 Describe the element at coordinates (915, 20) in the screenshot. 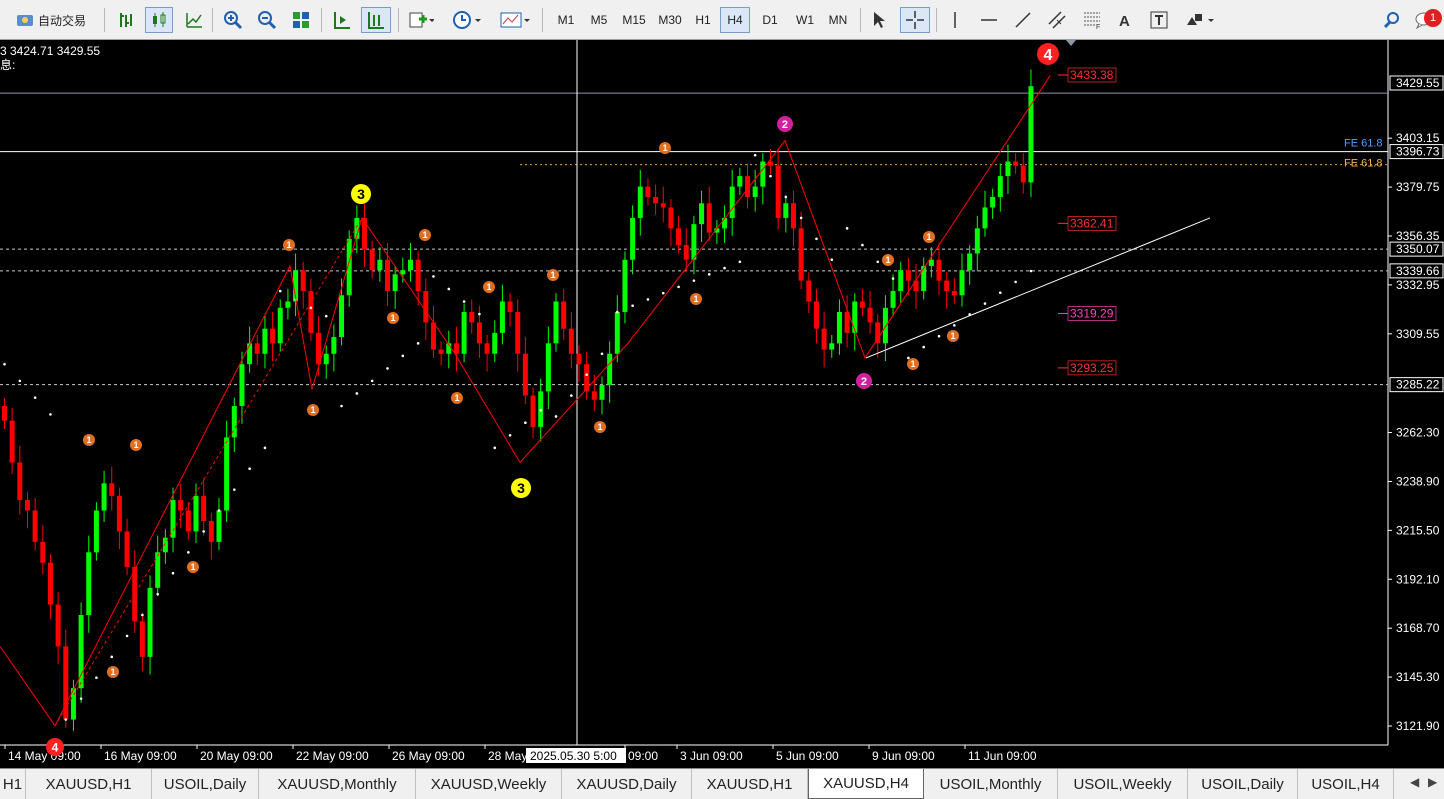

I see `crosshair-icon` at that location.